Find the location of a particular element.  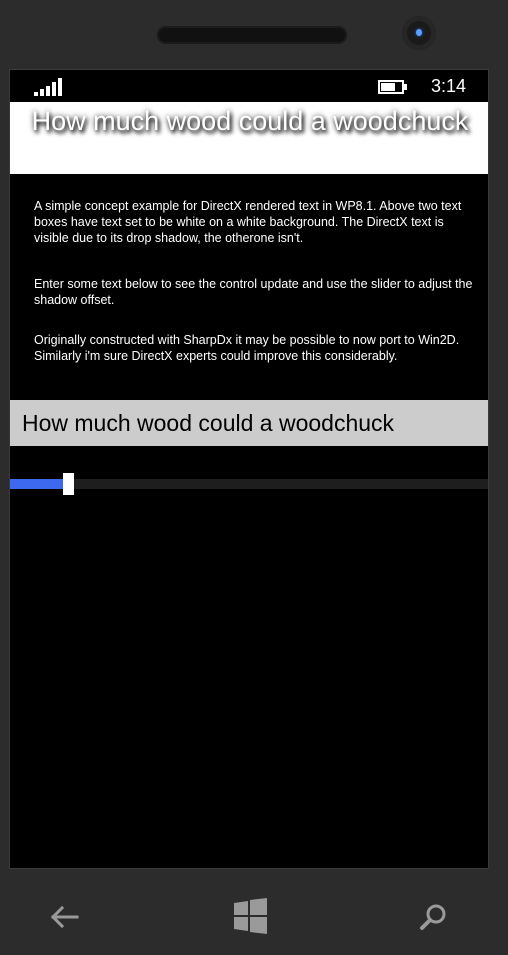

navigation-bar is located at coordinates (254, 912).